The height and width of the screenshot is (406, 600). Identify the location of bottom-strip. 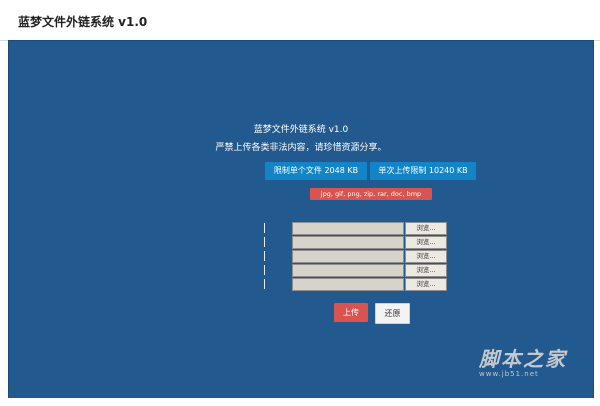
(300, 402).